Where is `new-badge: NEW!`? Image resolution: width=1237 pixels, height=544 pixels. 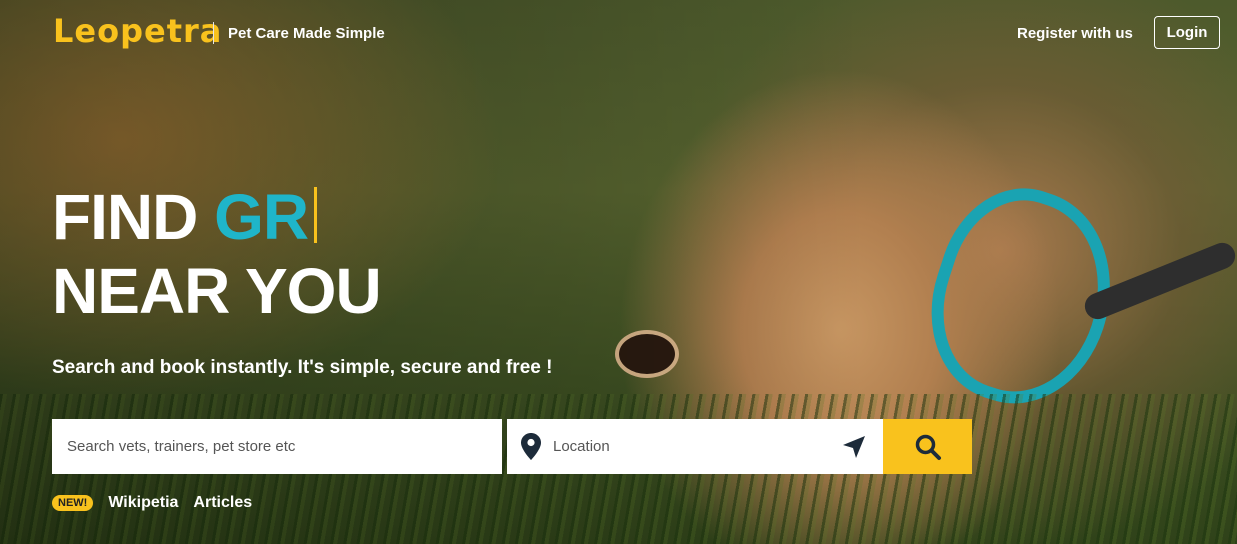 new-badge: NEW! is located at coordinates (73, 503).